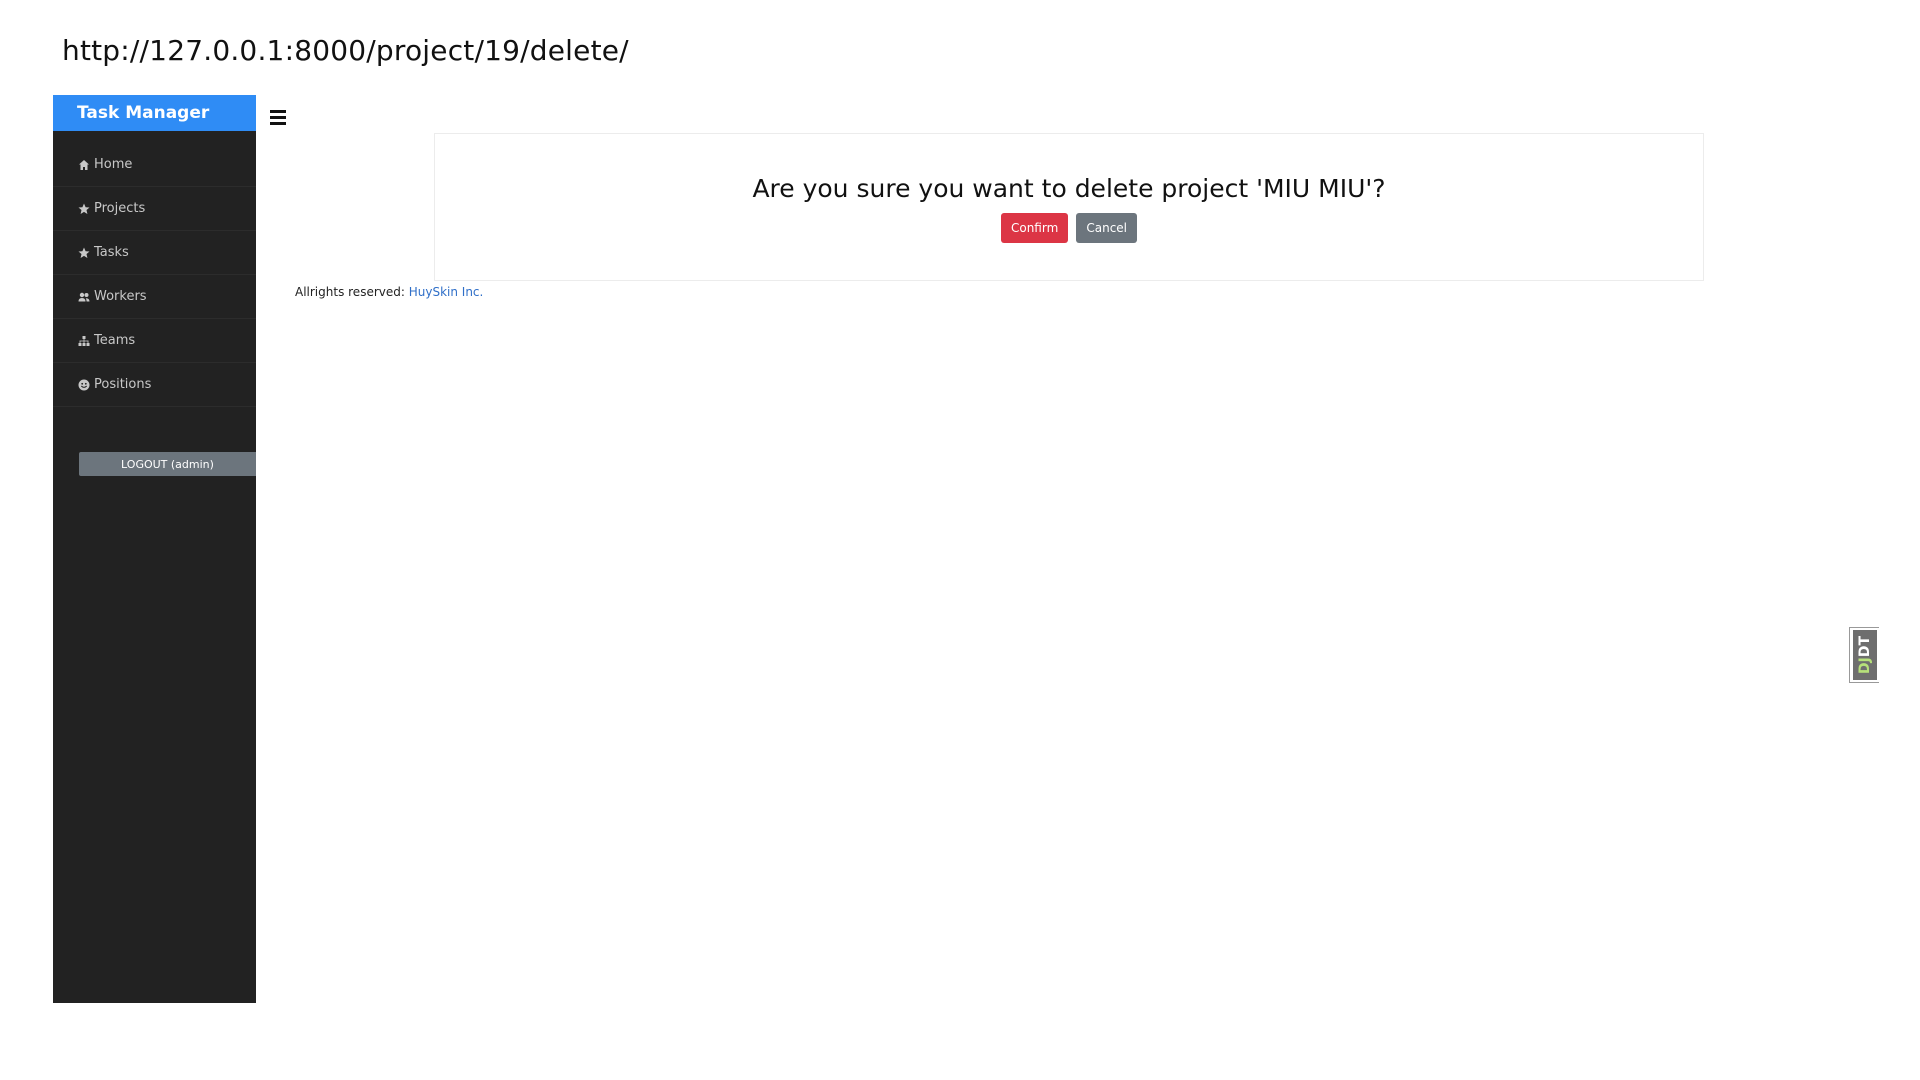  Describe the element at coordinates (446, 292) in the screenshot. I see `footer-link: HuySkin Inc.` at that location.